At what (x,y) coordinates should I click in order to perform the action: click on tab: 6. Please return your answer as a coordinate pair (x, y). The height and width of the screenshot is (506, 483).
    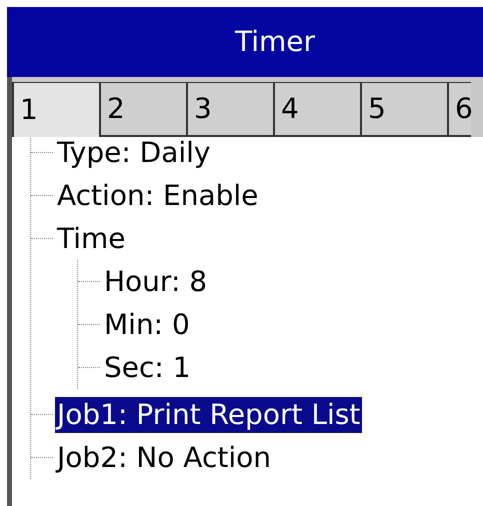
    Looking at the image, I should click on (459, 109).